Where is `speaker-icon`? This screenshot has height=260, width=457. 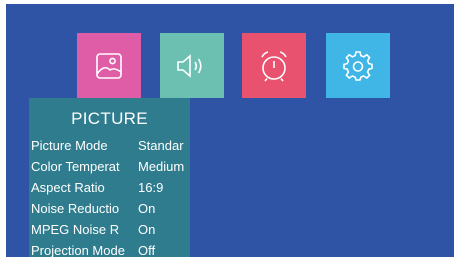
speaker-icon is located at coordinates (189, 65).